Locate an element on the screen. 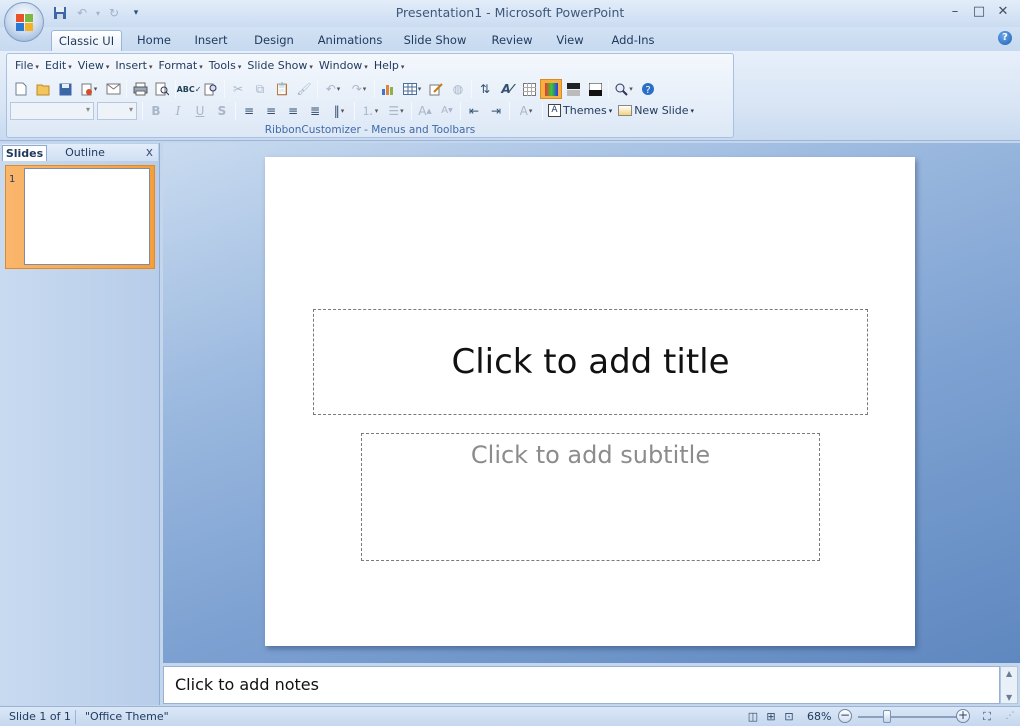  justify-icon: ≣ is located at coordinates (315, 111).